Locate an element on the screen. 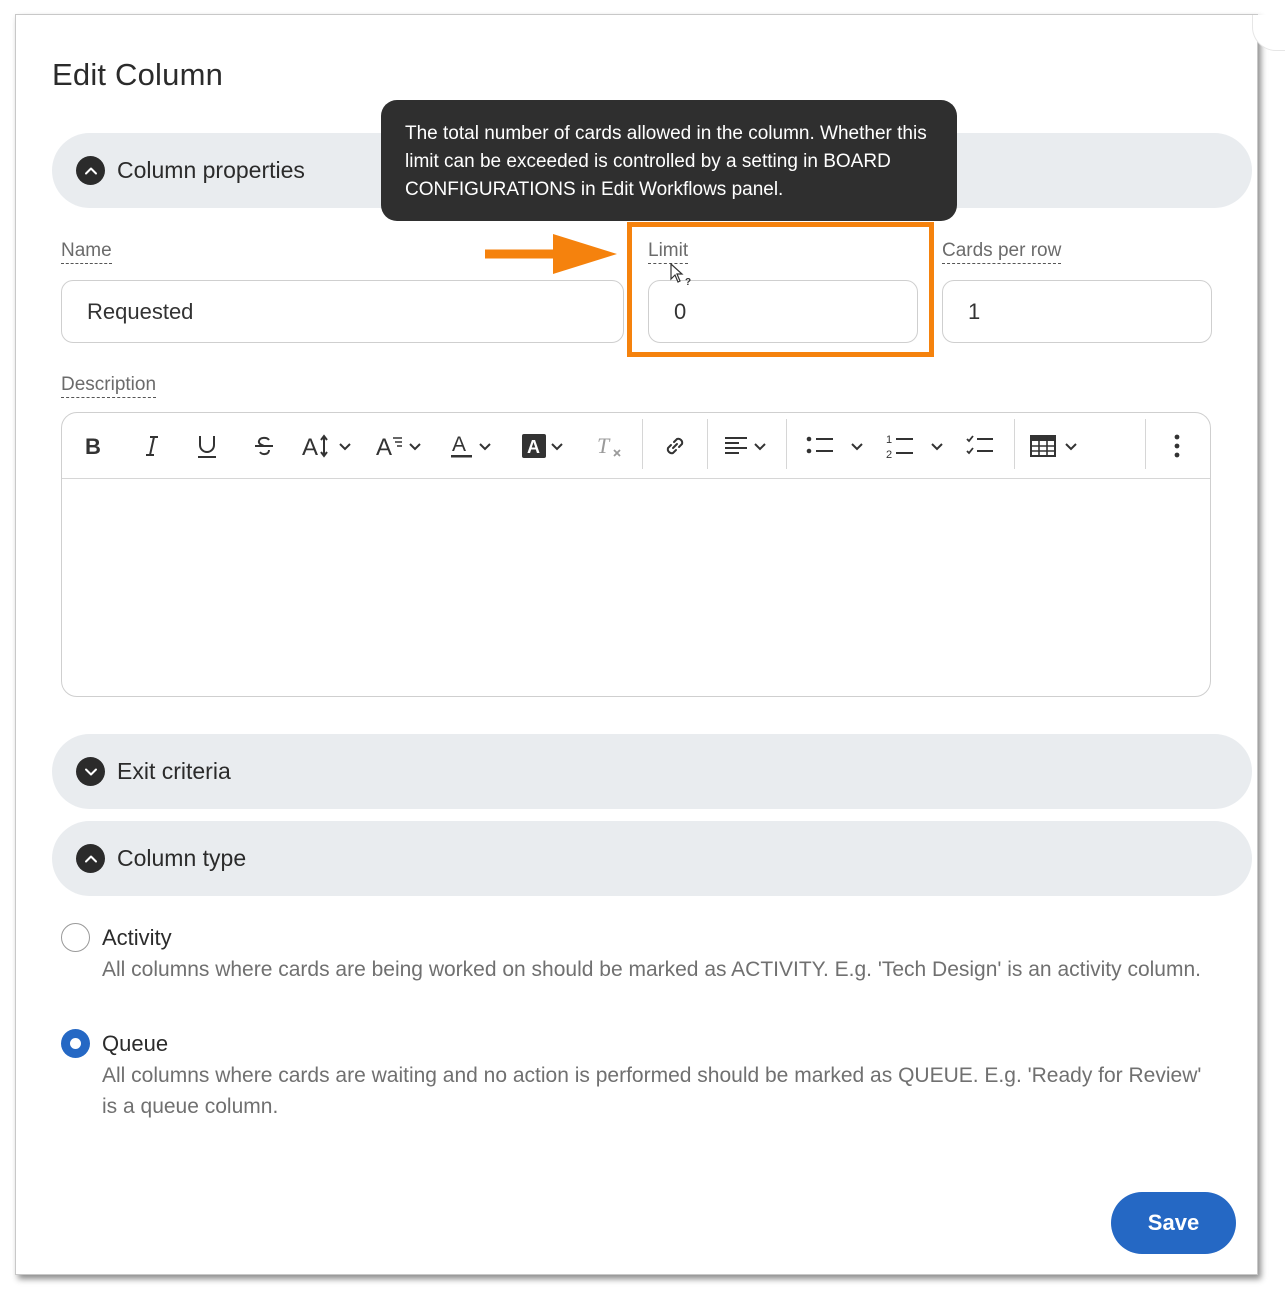 Image resolution: width=1285 pixels, height=1301 pixels. dialog-title: Edit Column is located at coordinates (138, 74).